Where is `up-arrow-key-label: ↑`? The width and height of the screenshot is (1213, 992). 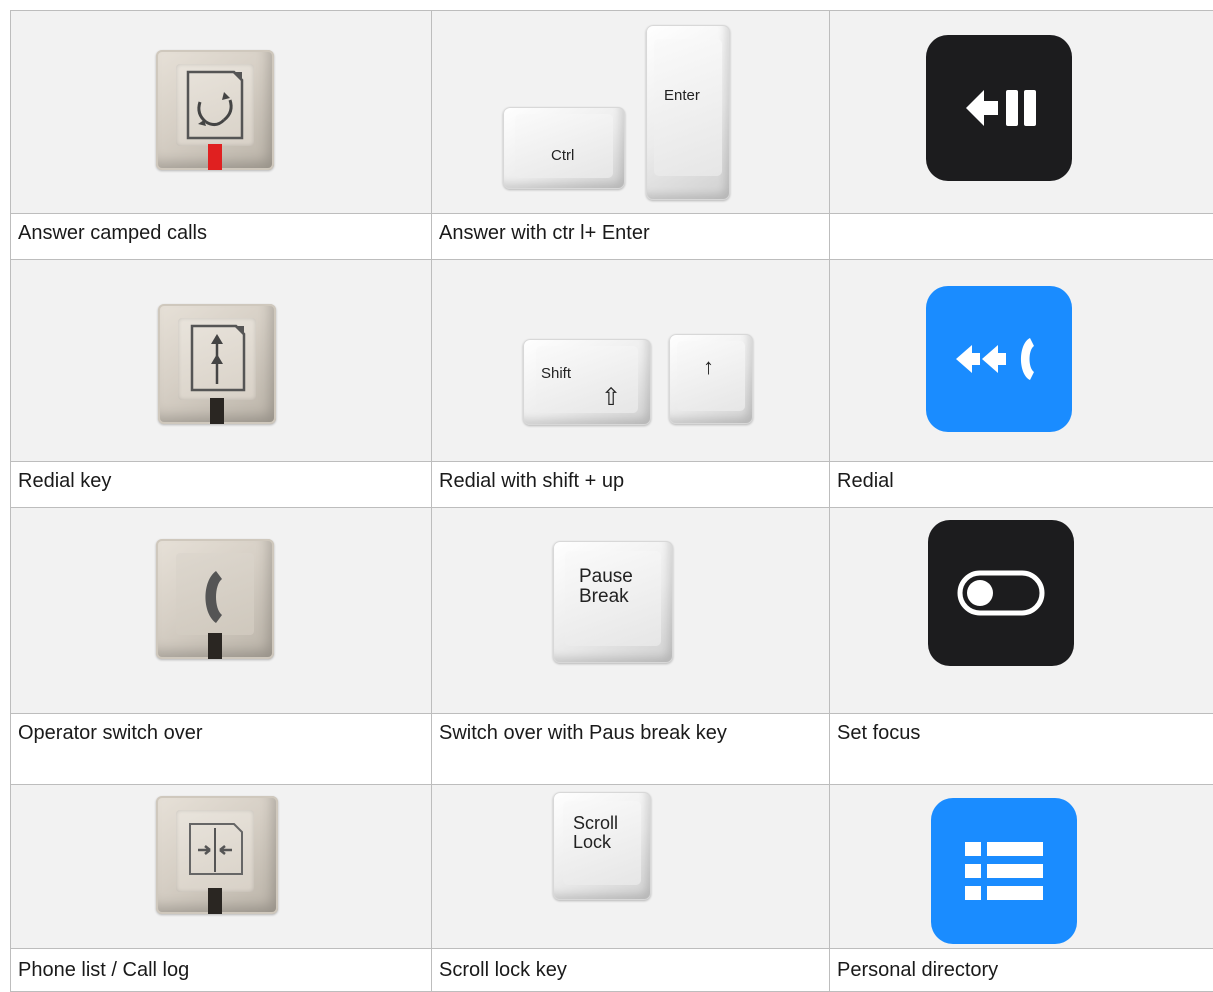 up-arrow-key-label: ↑ is located at coordinates (708, 366).